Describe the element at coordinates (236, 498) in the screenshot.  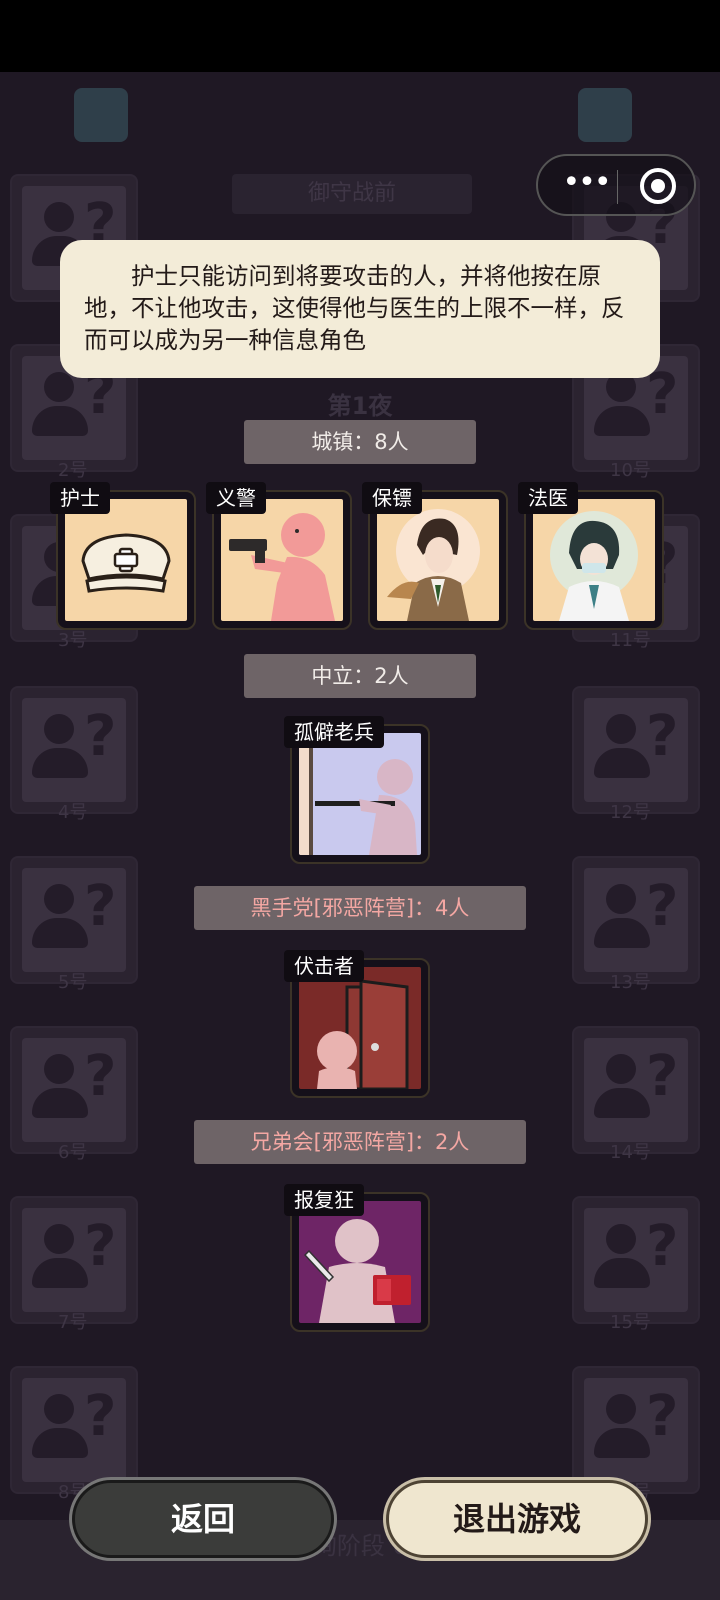
I see `role-name: 义警` at that location.